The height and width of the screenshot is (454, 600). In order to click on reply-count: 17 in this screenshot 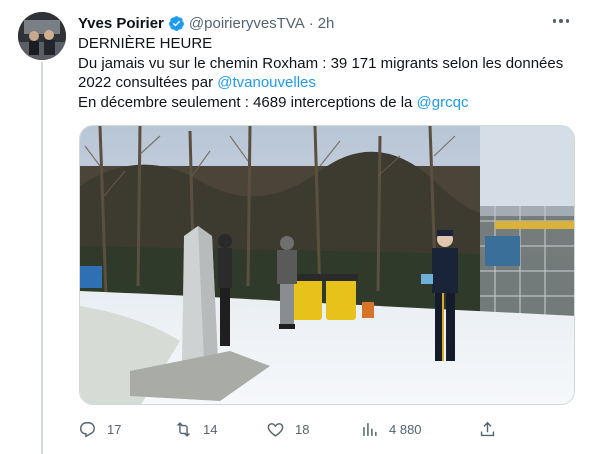, I will do `click(114, 429)`.